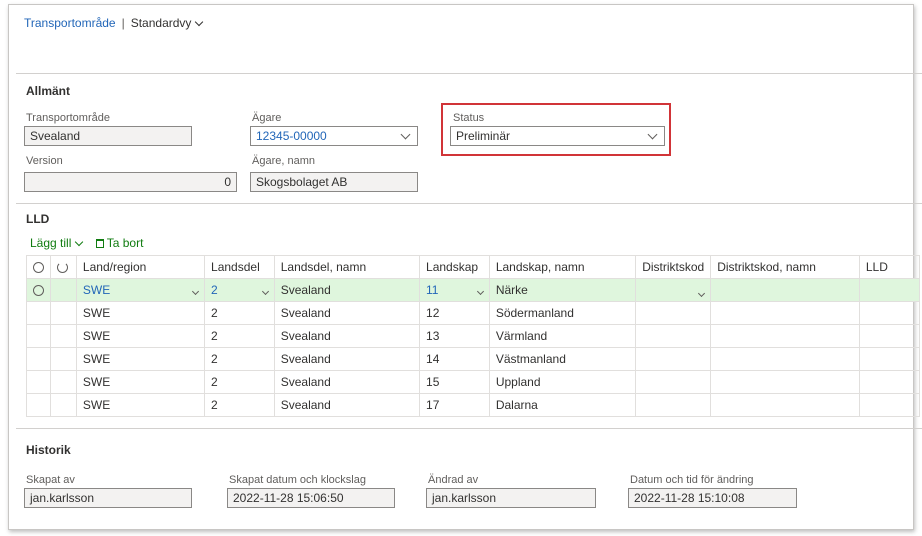 The height and width of the screenshot is (536, 922). I want to click on created-by-label: Skapat av, so click(50, 480).